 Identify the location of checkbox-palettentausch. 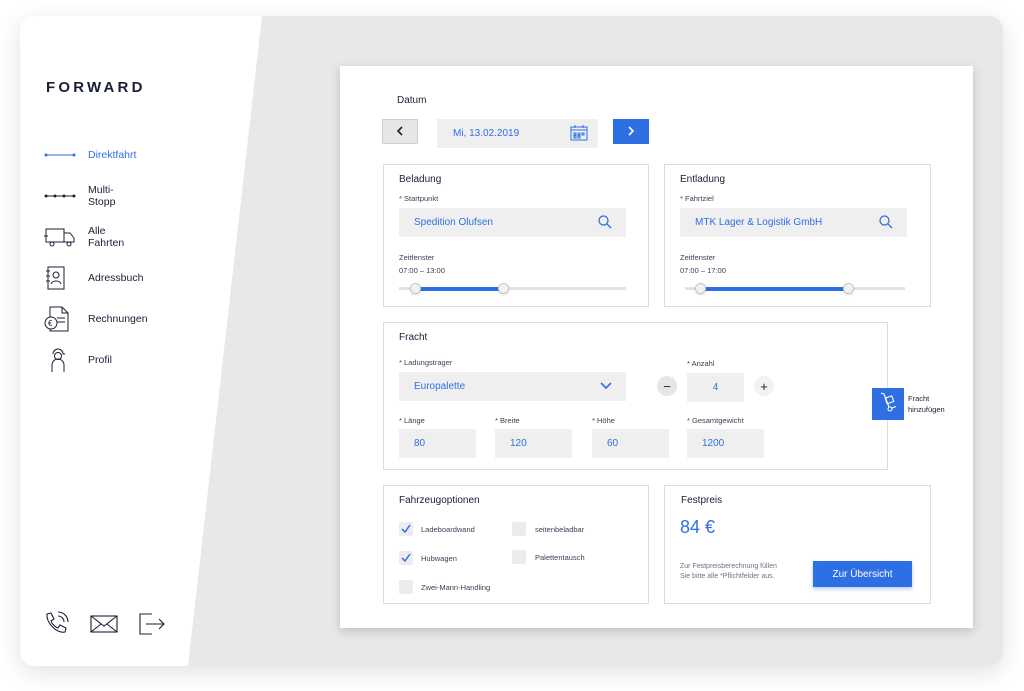
(519, 557).